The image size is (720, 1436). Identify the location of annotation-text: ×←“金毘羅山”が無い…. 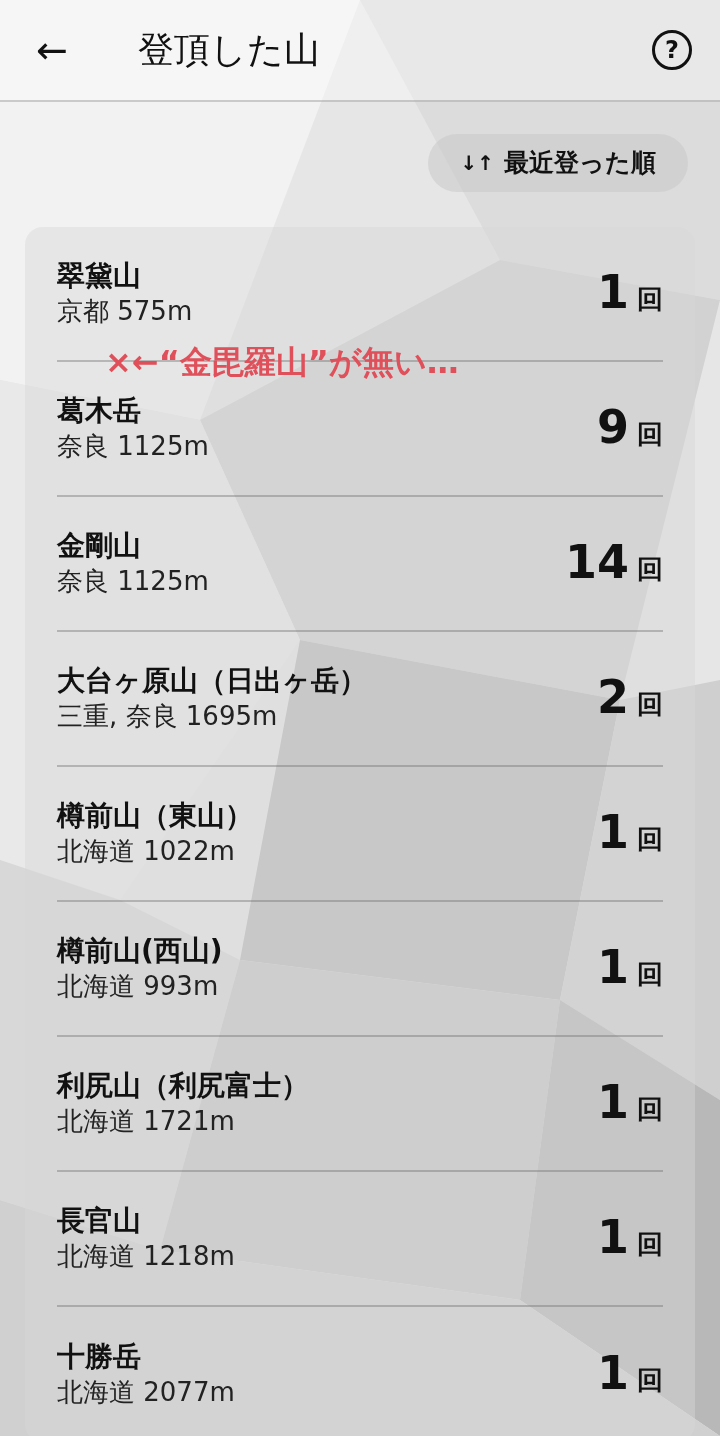
(282, 362).